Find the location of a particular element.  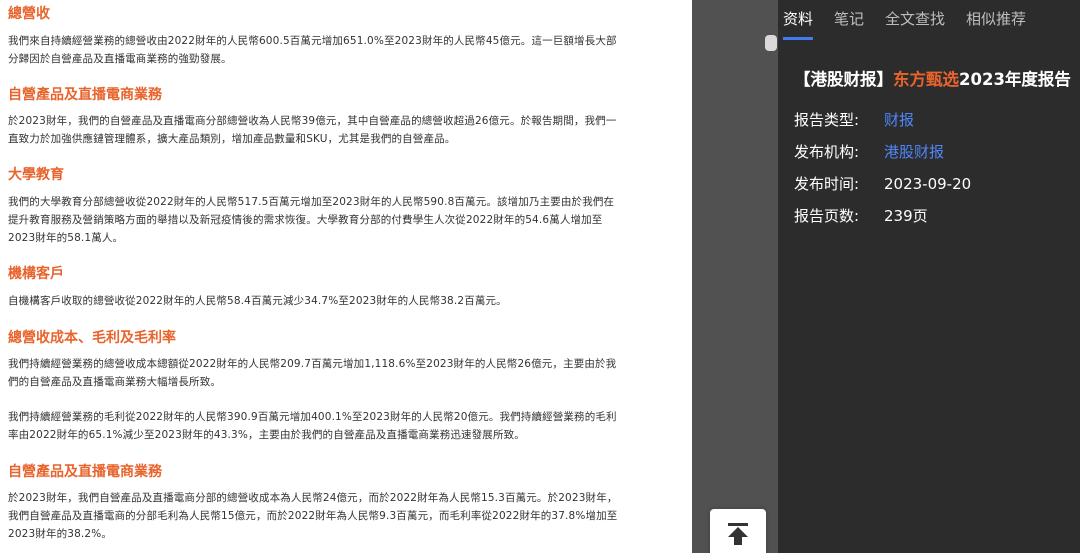

tab-info: 资料 is located at coordinates (798, 20).